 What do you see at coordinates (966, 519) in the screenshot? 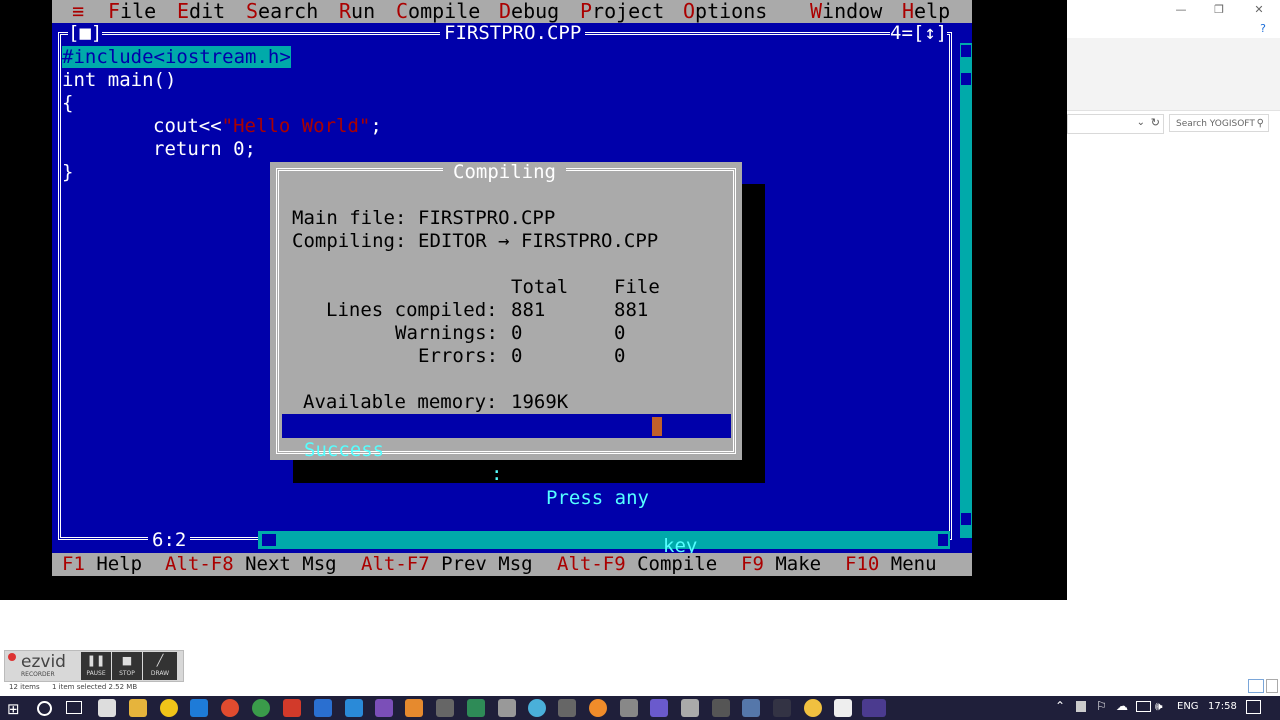
I see `scroll-down-arrow` at bounding box center [966, 519].